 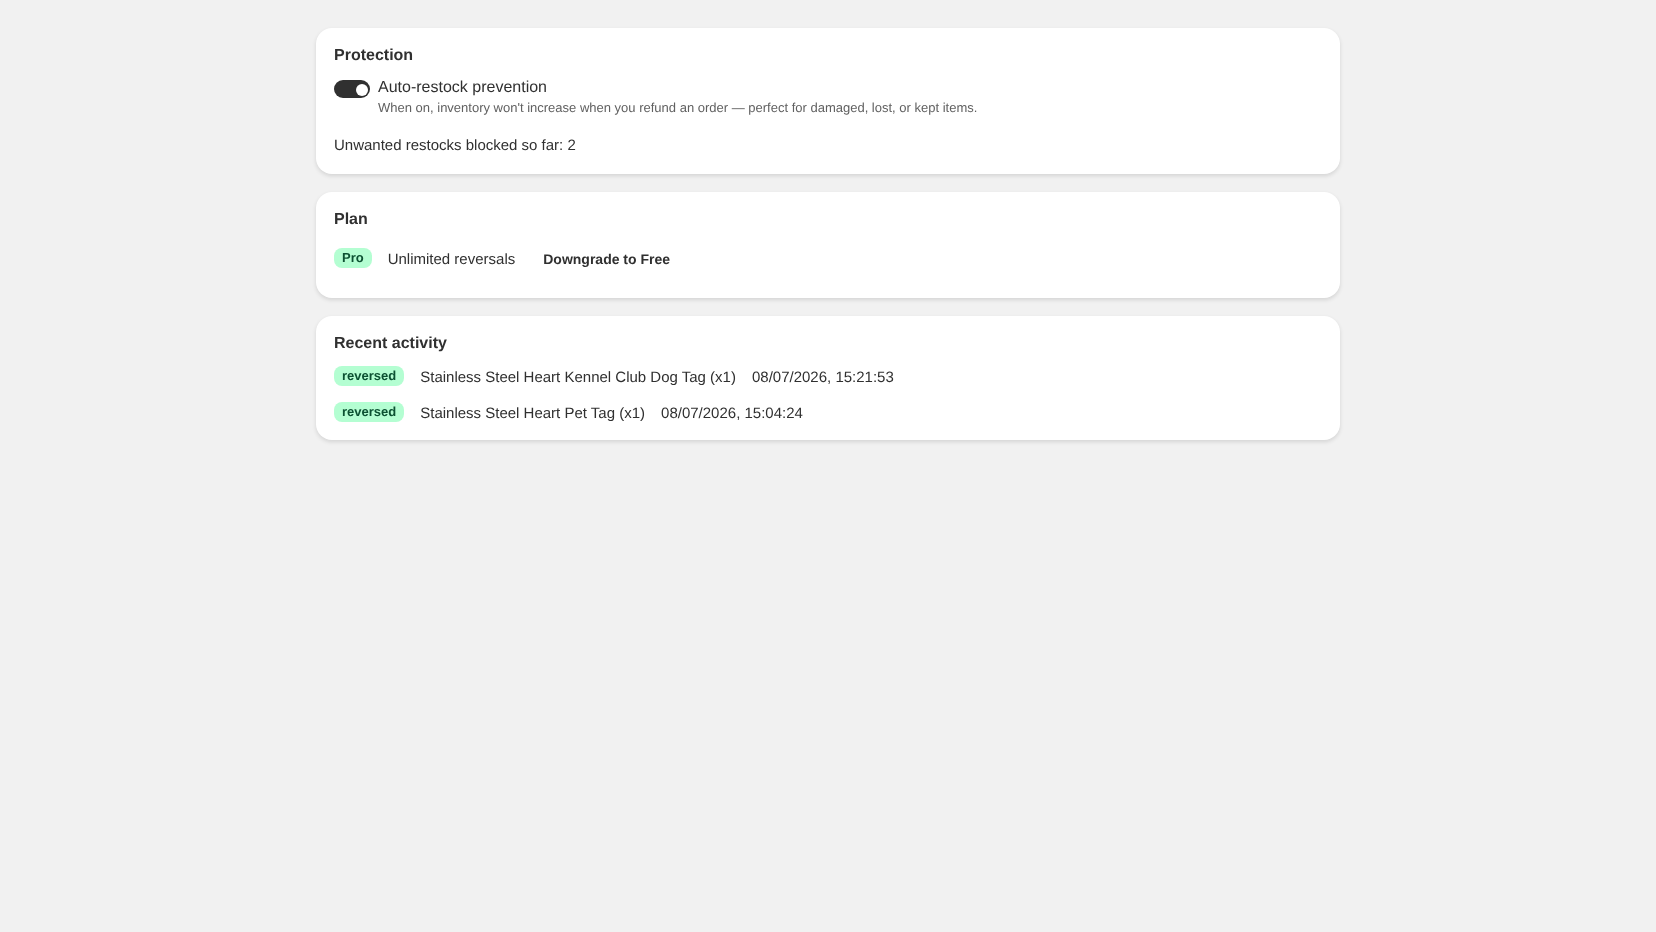 I want to click on toggle-label: Auto-restock prevention, so click(x=463, y=87).